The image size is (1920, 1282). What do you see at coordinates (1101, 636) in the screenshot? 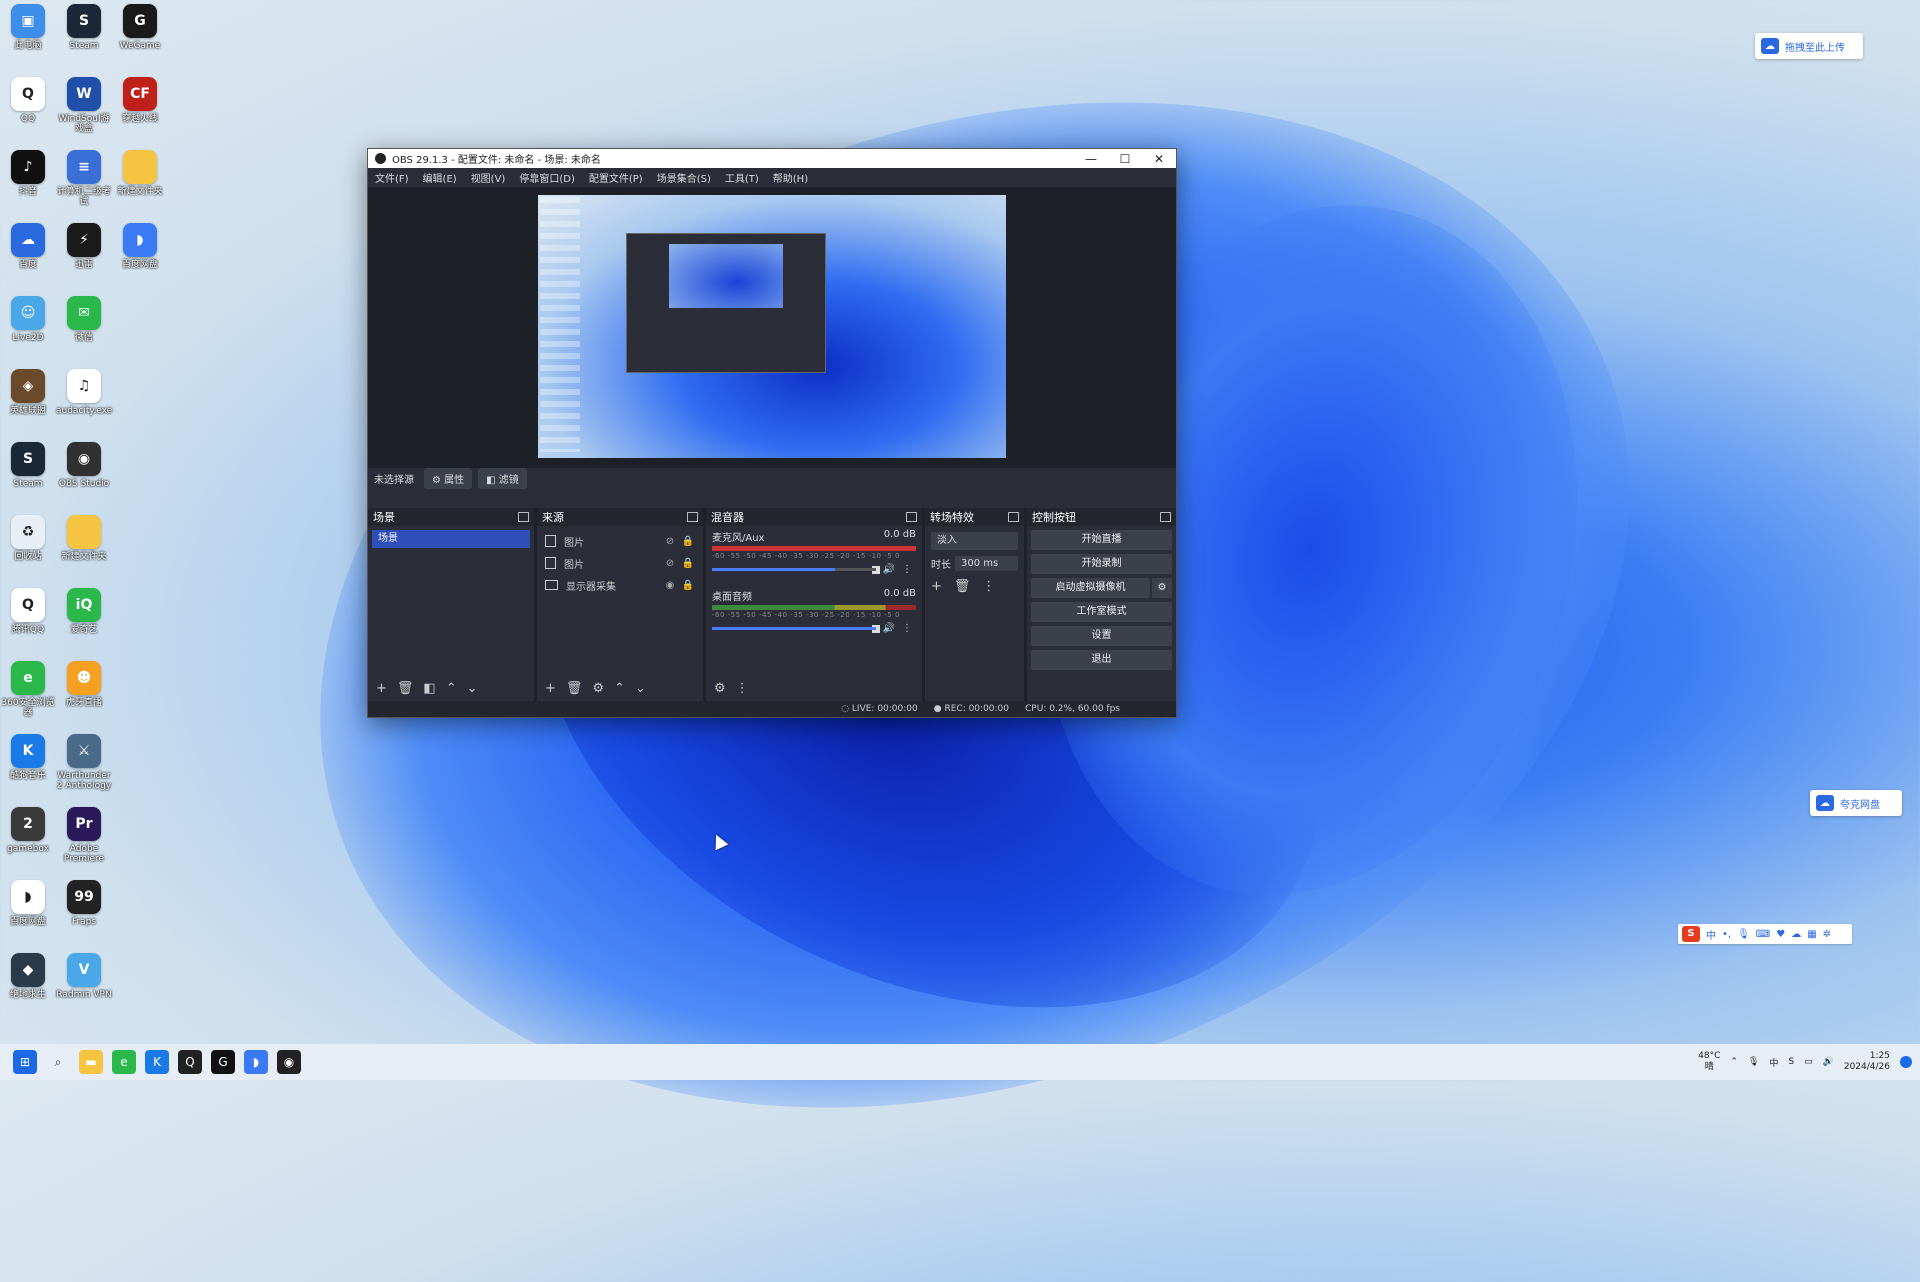
I see `settings-button: 设置` at bounding box center [1101, 636].